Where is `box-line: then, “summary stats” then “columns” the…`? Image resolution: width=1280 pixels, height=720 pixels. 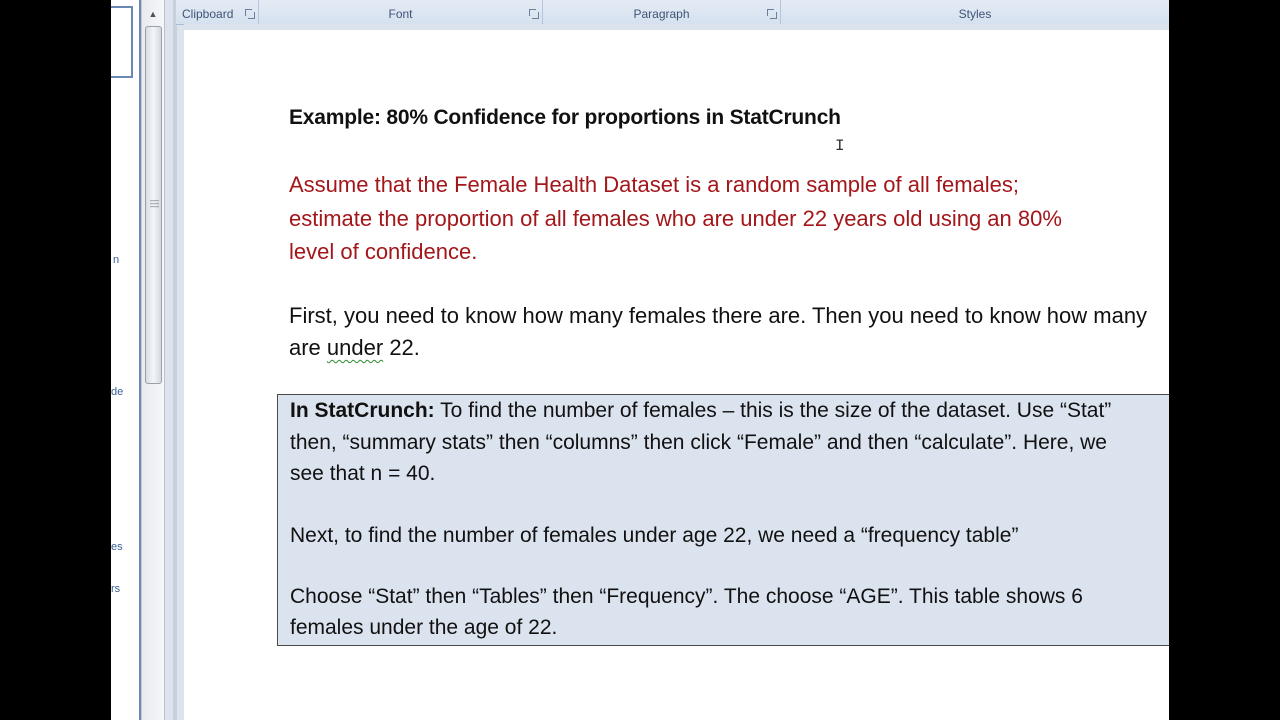 box-line: then, “summary stats” then “columns” the… is located at coordinates (698, 442).